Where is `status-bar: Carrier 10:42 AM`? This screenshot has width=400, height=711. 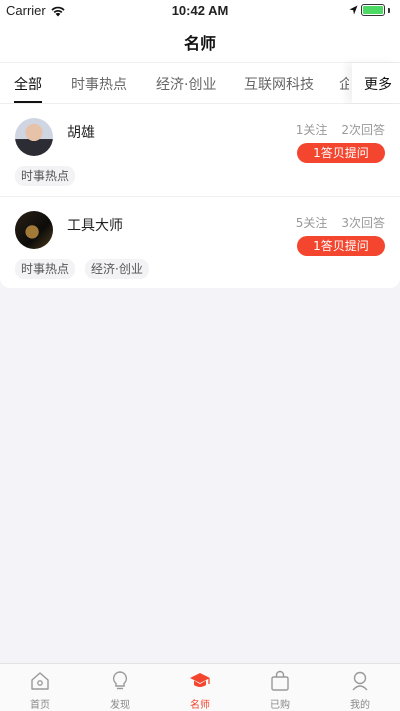
status-bar: Carrier 10:42 AM is located at coordinates (200, 11).